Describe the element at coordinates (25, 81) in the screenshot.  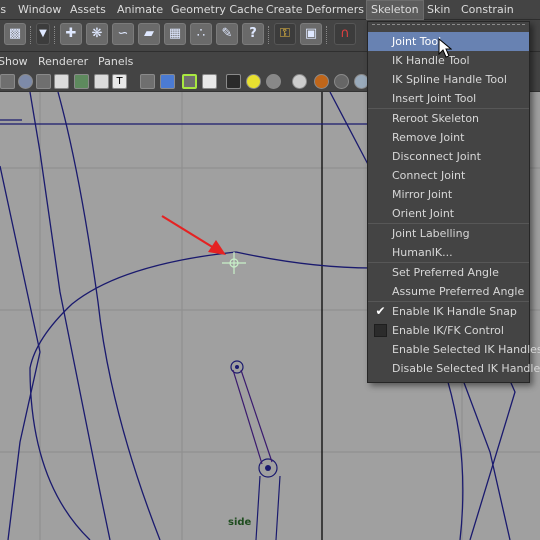
I see `sphere-icon` at that location.